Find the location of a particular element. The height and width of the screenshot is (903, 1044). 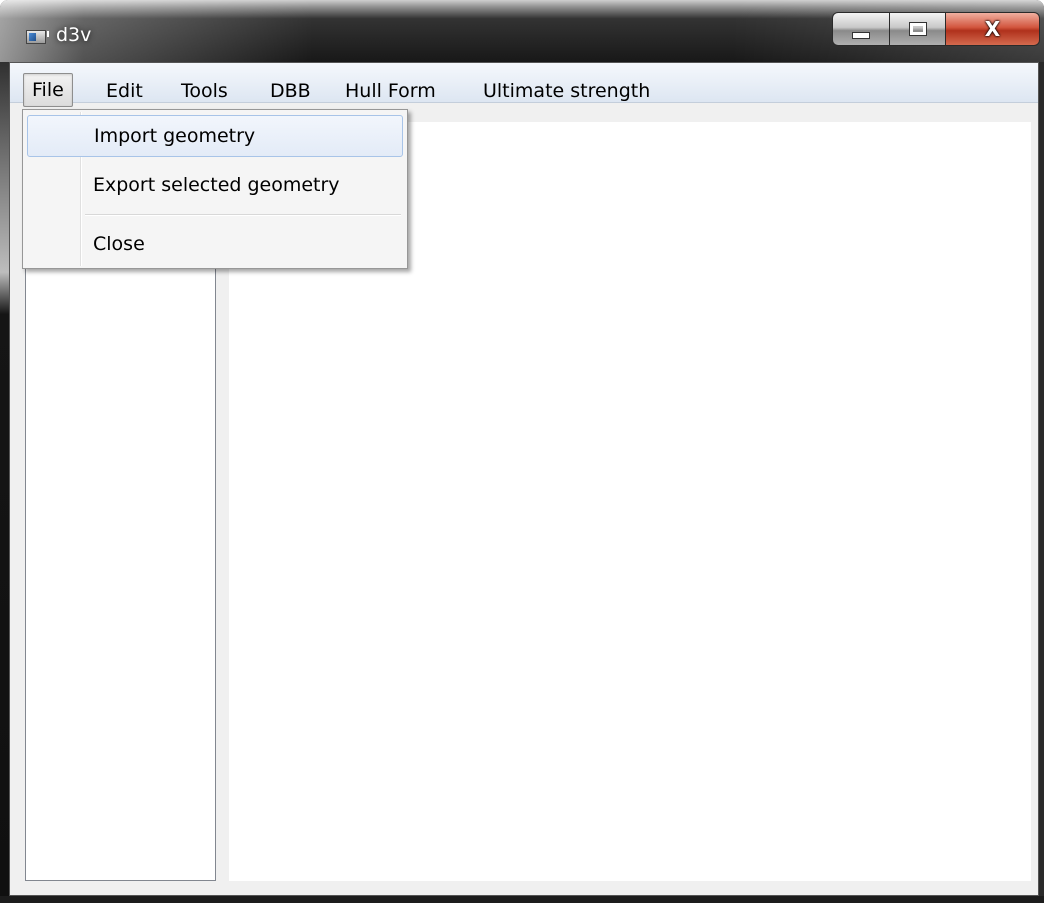

menu-separator is located at coordinates (243, 215).